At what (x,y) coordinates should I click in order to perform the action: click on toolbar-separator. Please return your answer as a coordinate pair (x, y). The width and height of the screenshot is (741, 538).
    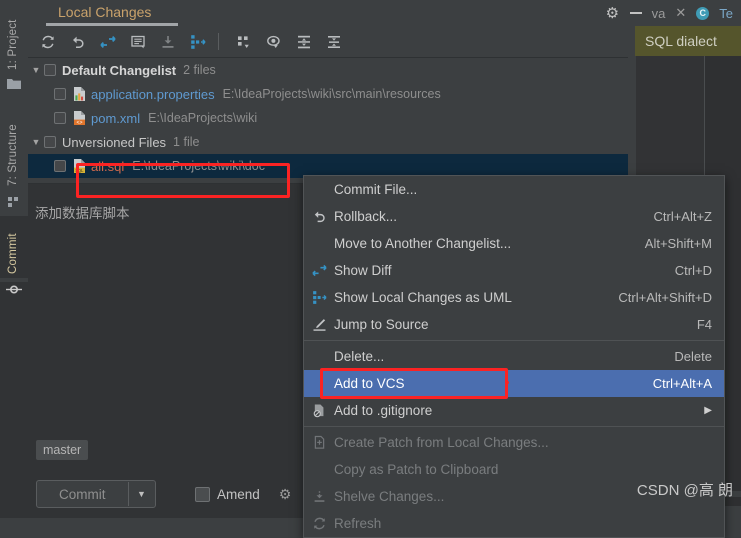
    Looking at the image, I should click on (218, 41).